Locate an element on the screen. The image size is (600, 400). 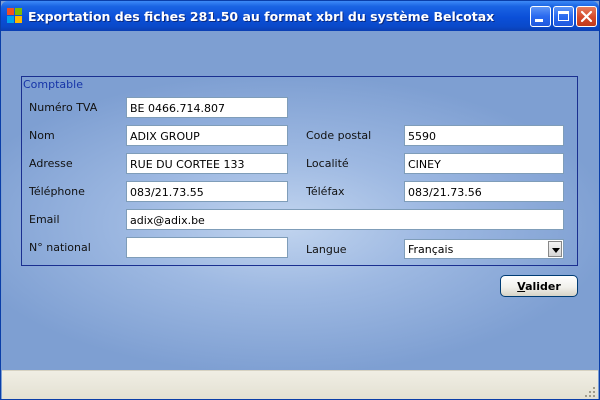
adresse-field: RUE DU CORTEE 133 is located at coordinates (207, 163).